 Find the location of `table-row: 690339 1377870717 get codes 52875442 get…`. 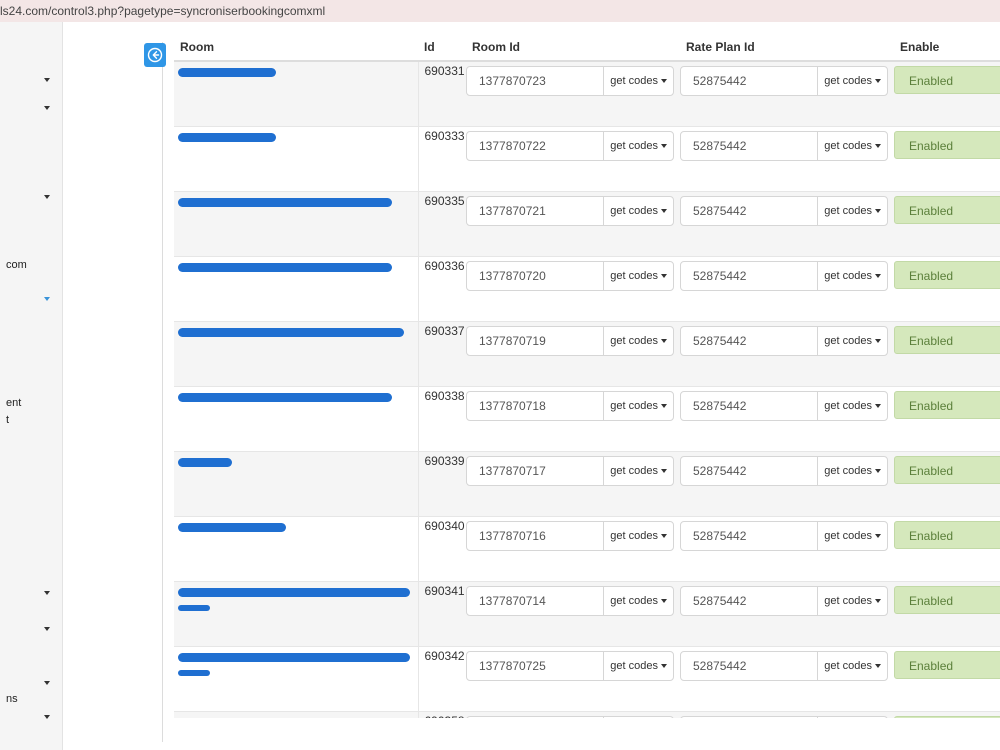

table-row: 690339 1377870717 get codes 52875442 get… is located at coordinates (587, 484).